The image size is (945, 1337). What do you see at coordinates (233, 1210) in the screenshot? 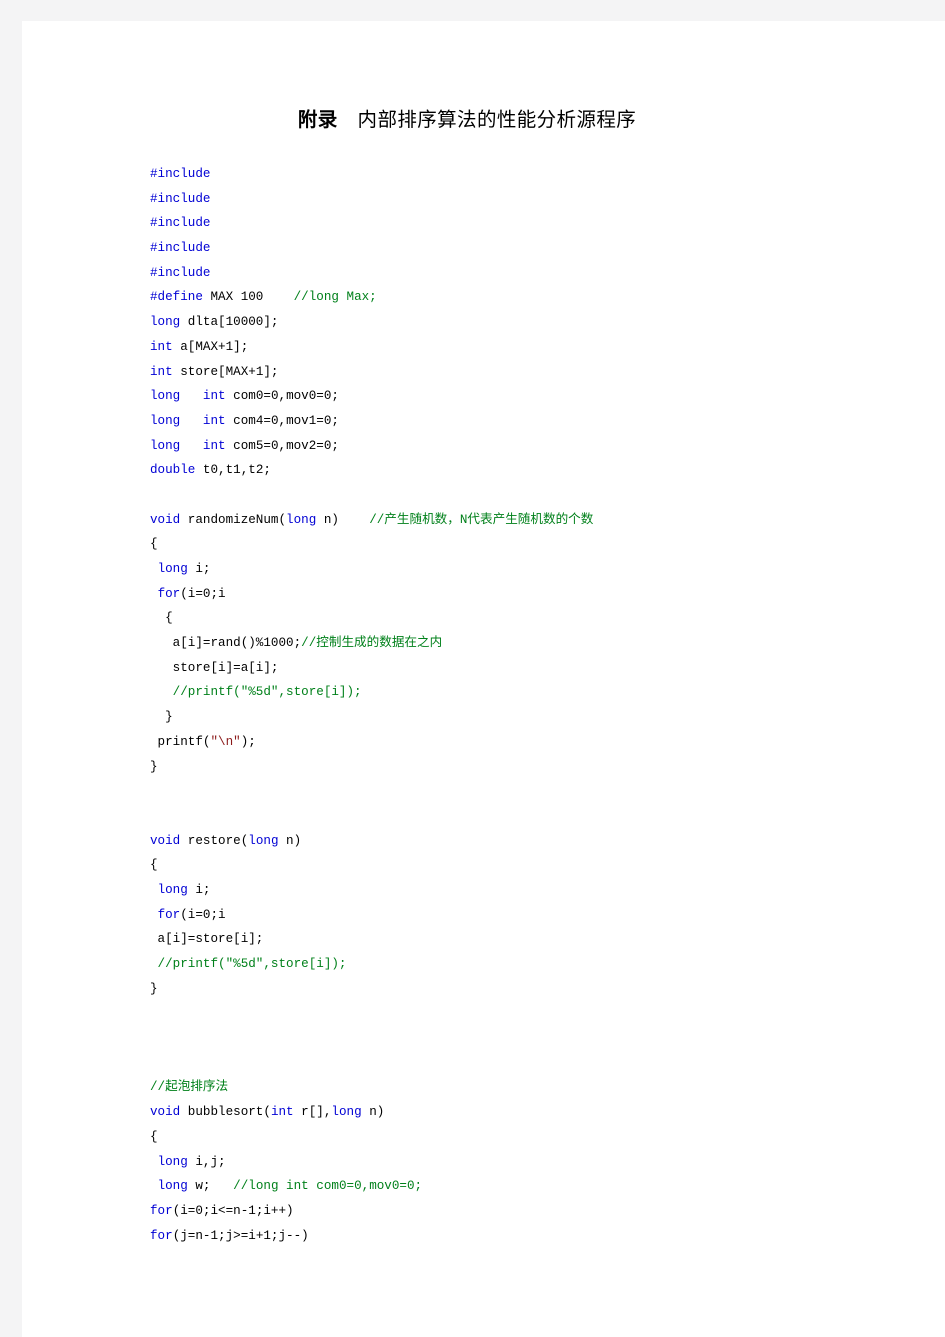
I see `code-token-pln: (i=0;i<=n-1;i++)` at bounding box center [233, 1210].